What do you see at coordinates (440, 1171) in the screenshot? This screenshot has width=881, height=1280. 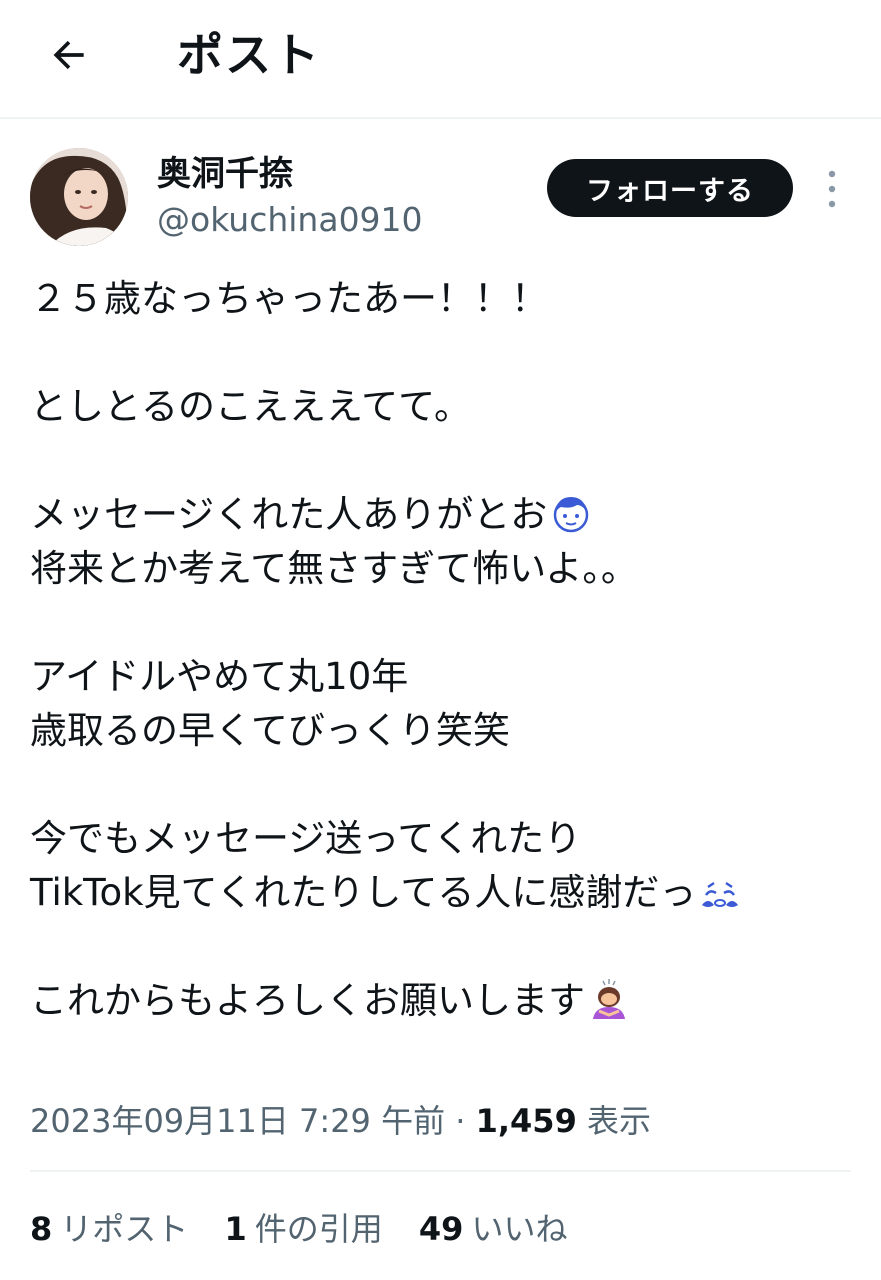 I see `divider` at bounding box center [440, 1171].